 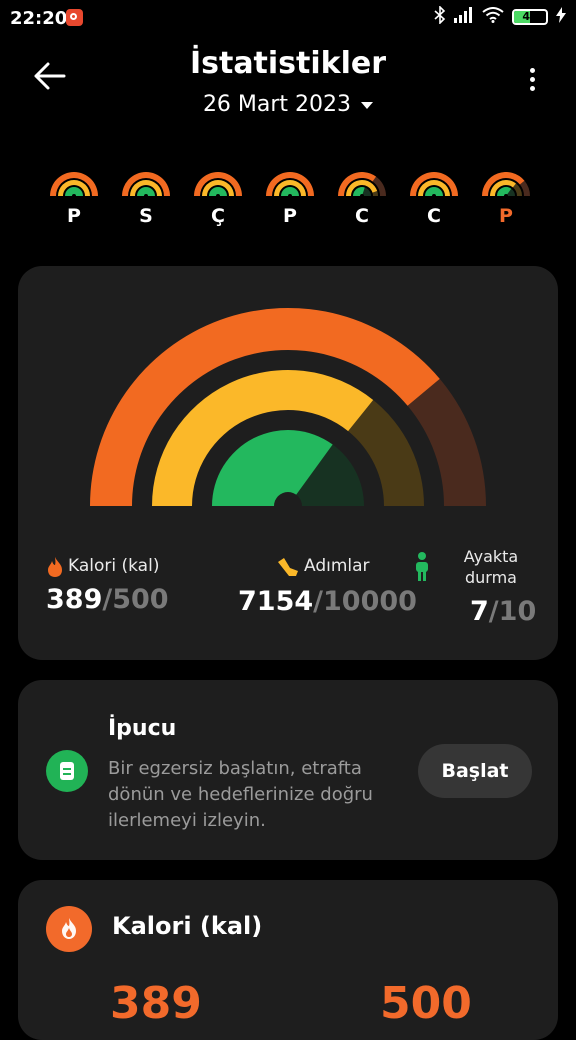 What do you see at coordinates (277, 104) in the screenshot?
I see `date-label: 26 Mart 2023` at bounding box center [277, 104].